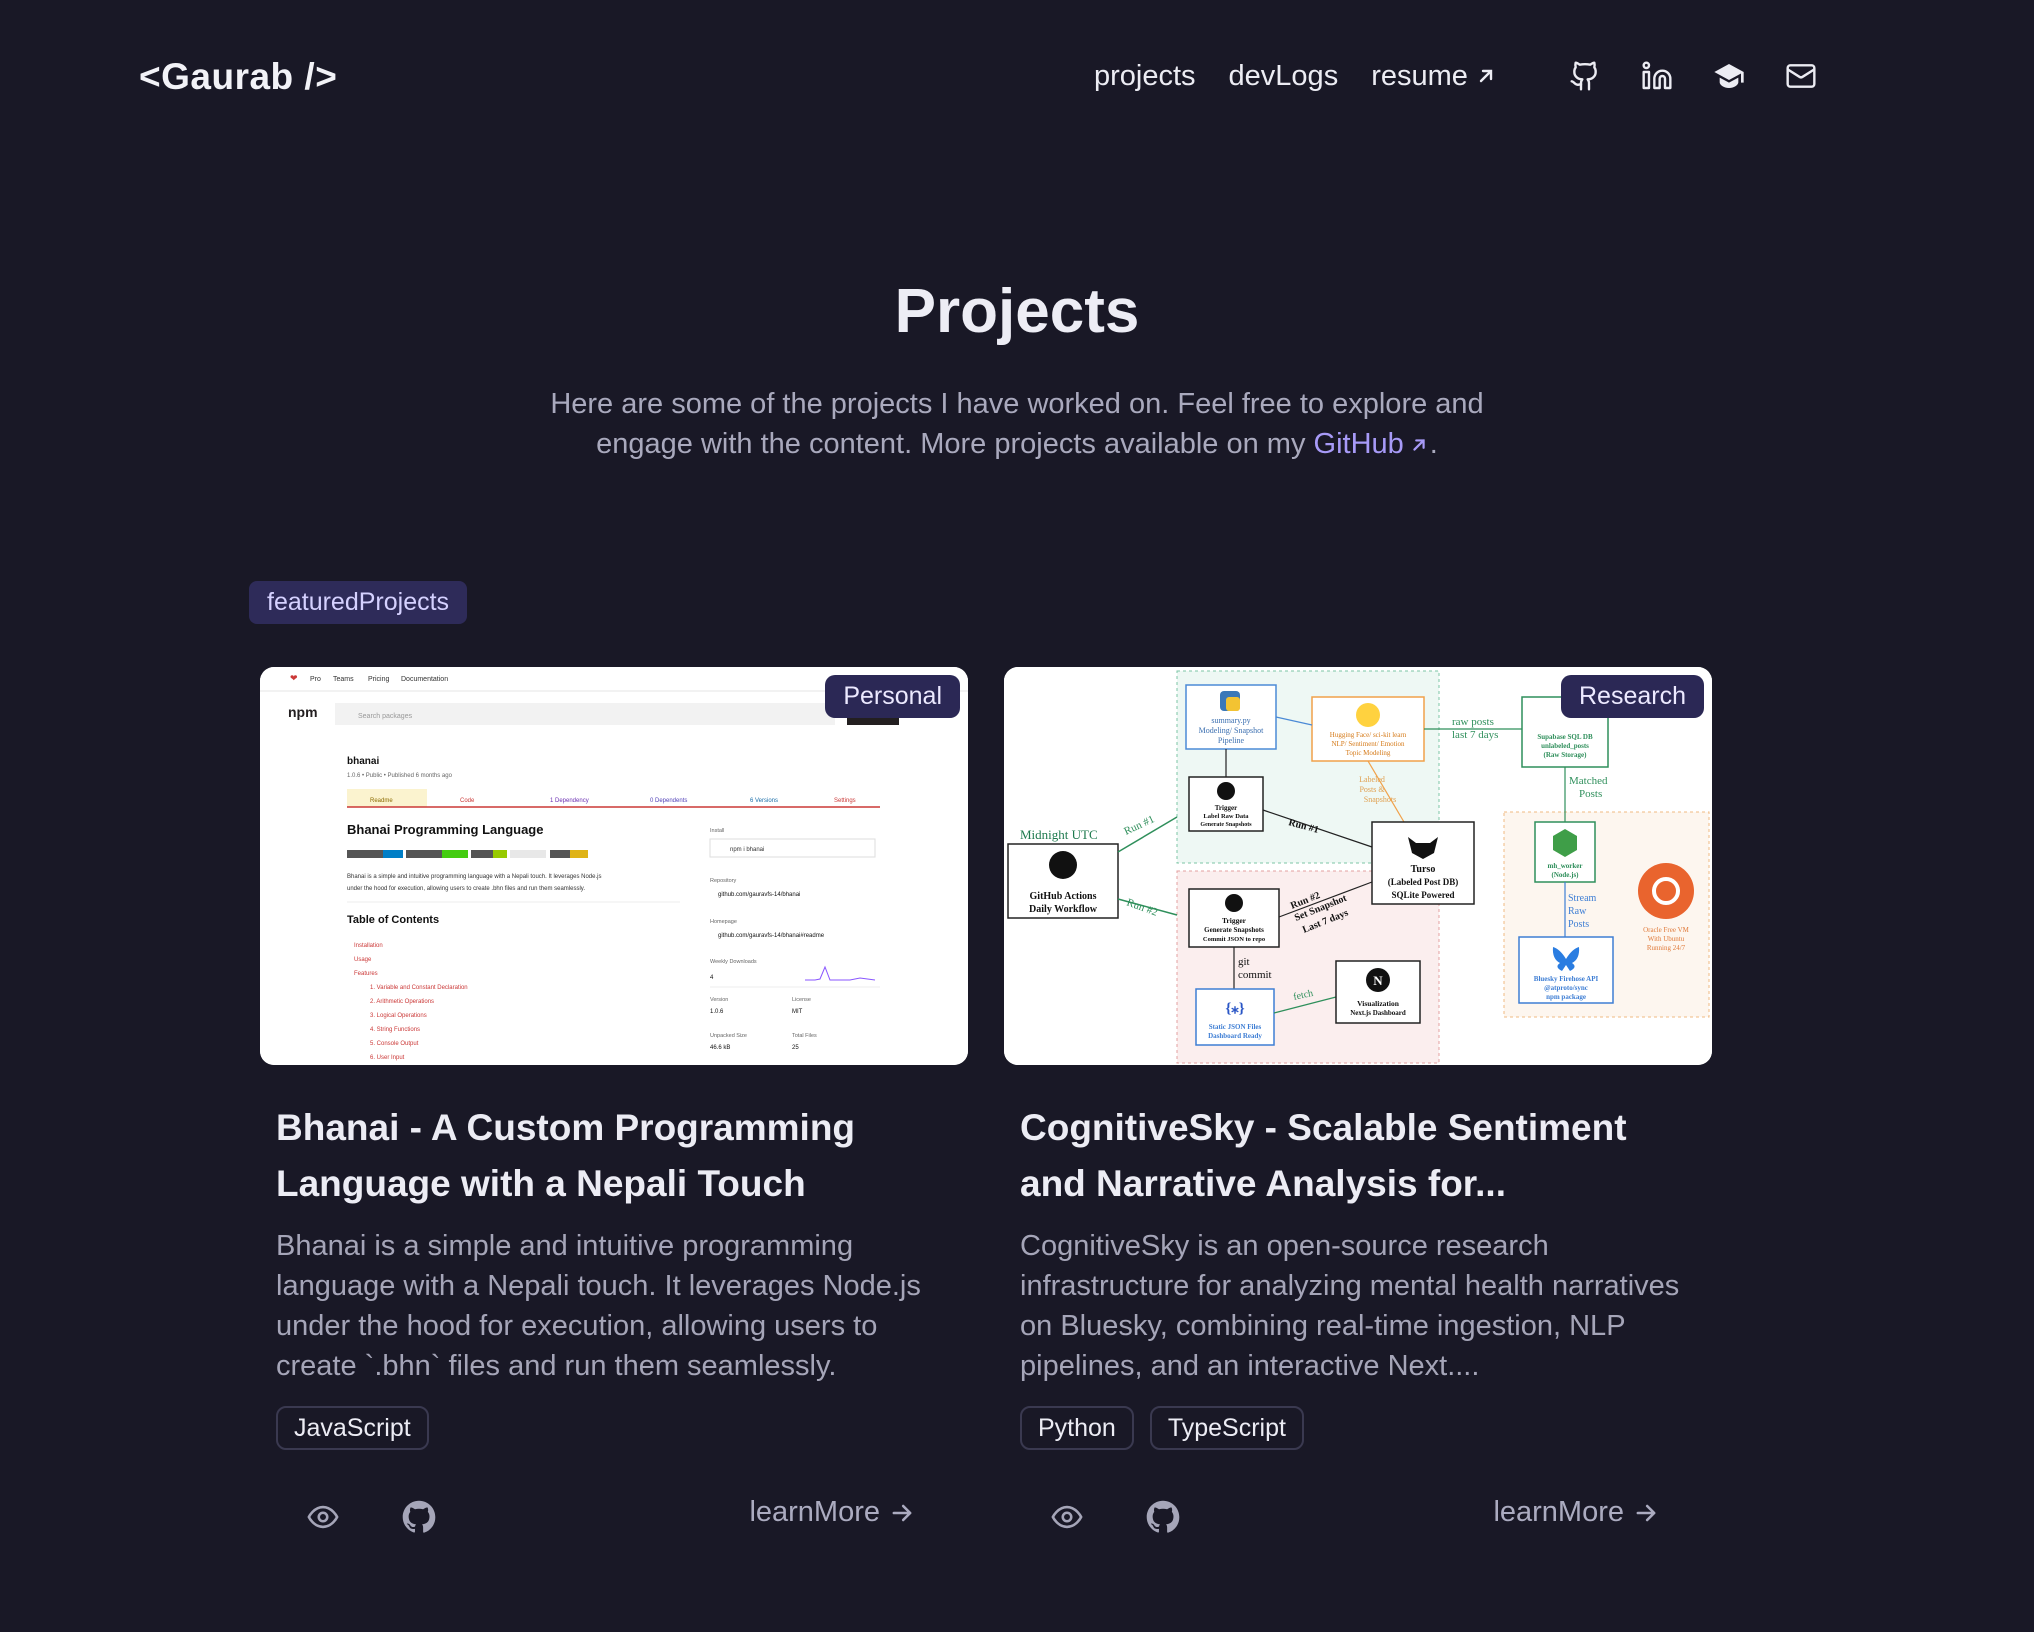 This screenshot has height=1632, width=2034. What do you see at coordinates (720, 1048) in the screenshot?
I see `npm-size-value: 46.6 kB` at bounding box center [720, 1048].